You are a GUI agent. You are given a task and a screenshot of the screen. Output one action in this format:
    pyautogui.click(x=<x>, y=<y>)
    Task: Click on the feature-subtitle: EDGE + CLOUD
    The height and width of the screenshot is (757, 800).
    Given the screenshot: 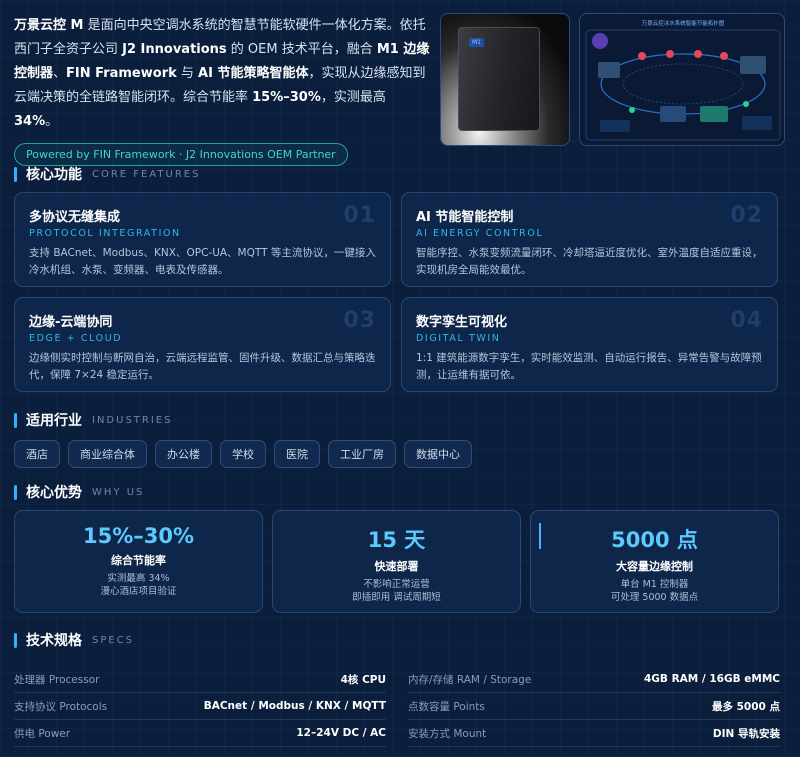 What is the action you would take?
    pyautogui.click(x=76, y=338)
    